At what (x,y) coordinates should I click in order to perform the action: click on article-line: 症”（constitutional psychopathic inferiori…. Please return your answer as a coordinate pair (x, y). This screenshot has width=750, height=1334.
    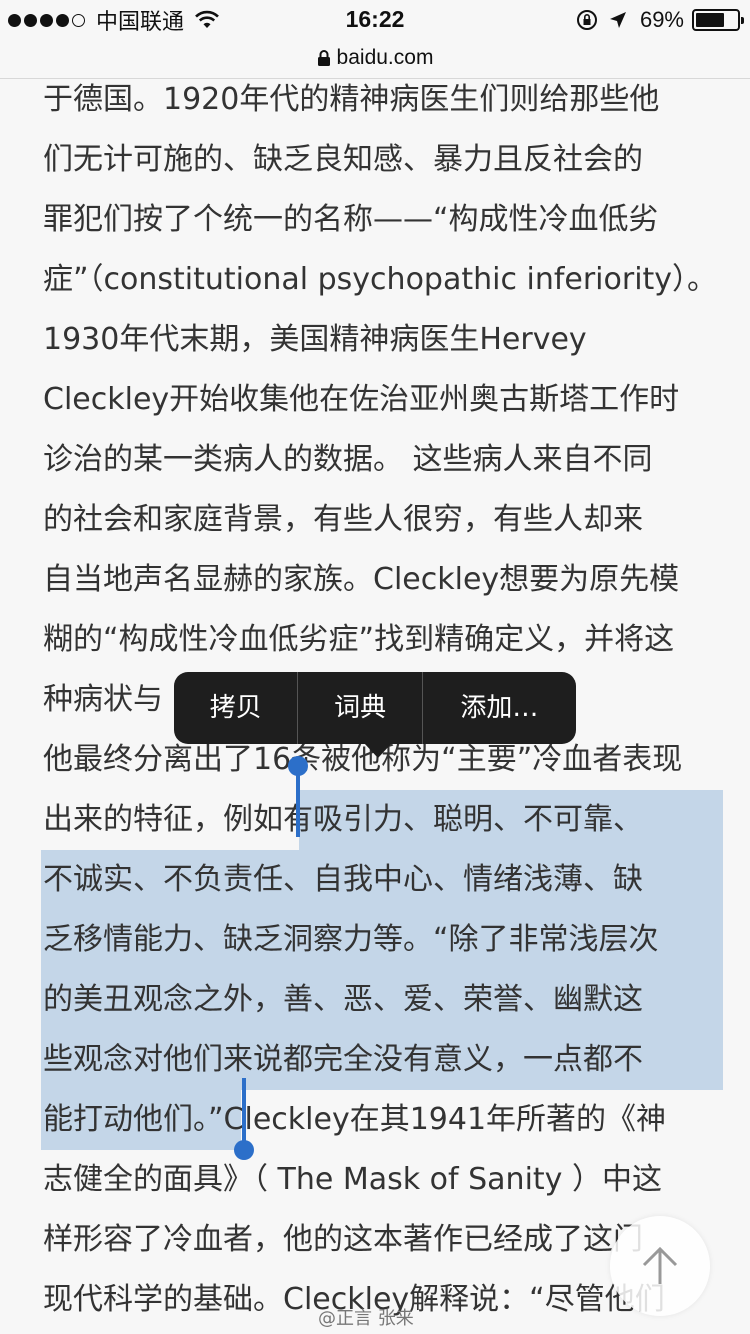
    Looking at the image, I should click on (380, 279).